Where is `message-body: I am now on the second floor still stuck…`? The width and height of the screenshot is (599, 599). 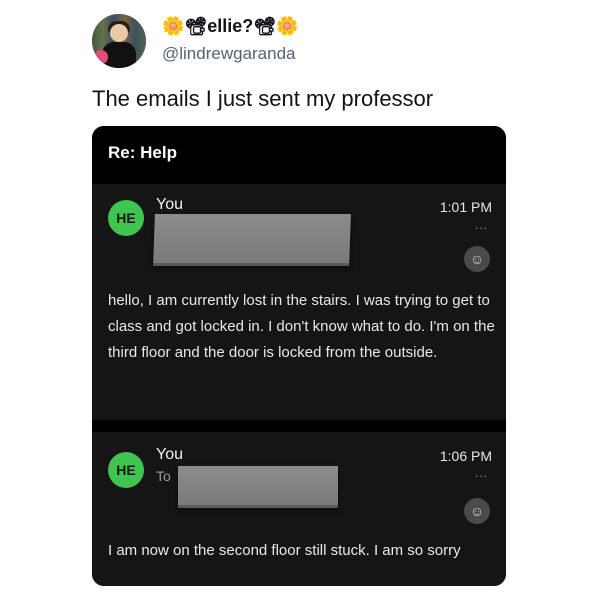
message-body: I am now on the second floor still stuck… is located at coordinates (284, 550).